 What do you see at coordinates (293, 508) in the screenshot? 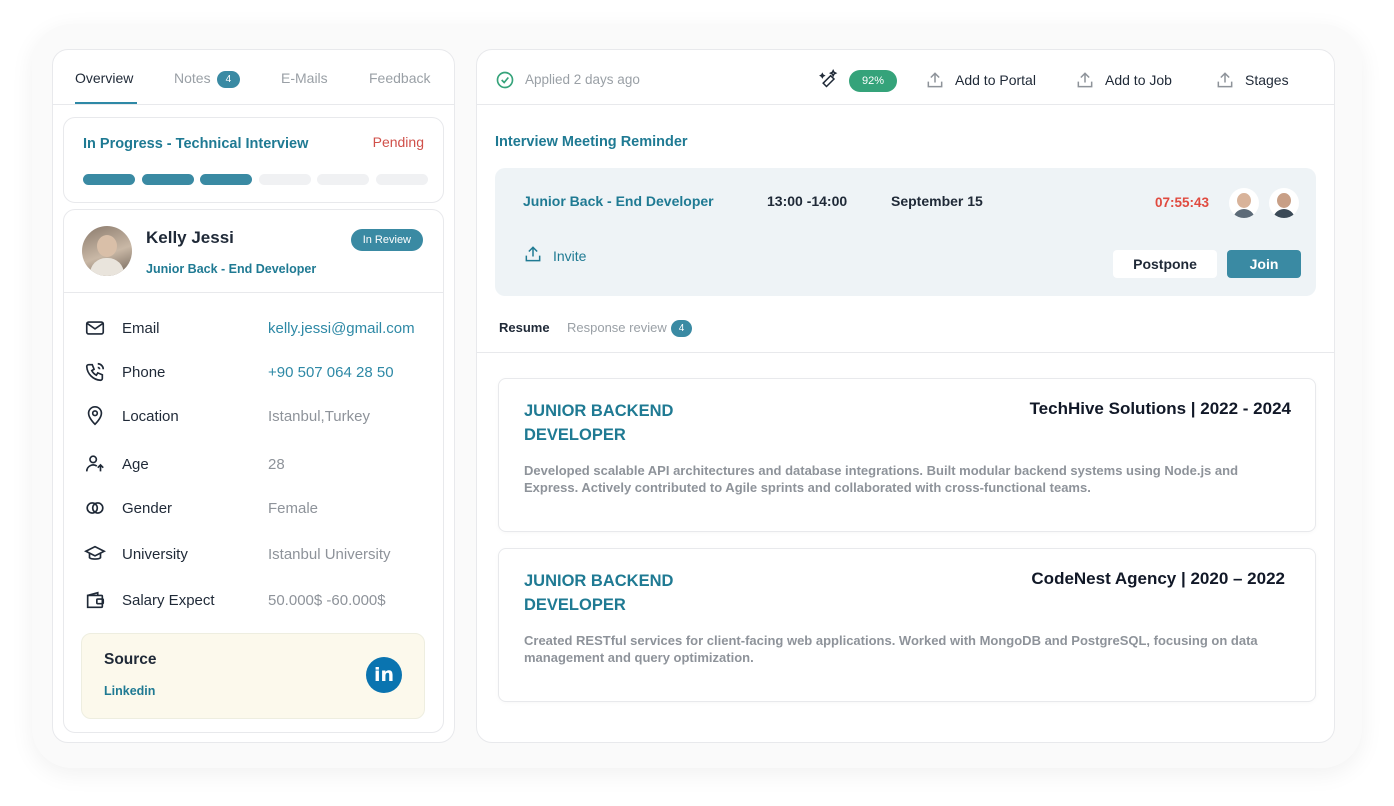
I see `info-value: Female` at bounding box center [293, 508].